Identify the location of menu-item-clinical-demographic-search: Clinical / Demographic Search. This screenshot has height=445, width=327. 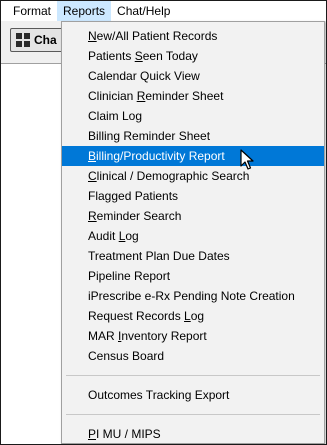
(193, 176).